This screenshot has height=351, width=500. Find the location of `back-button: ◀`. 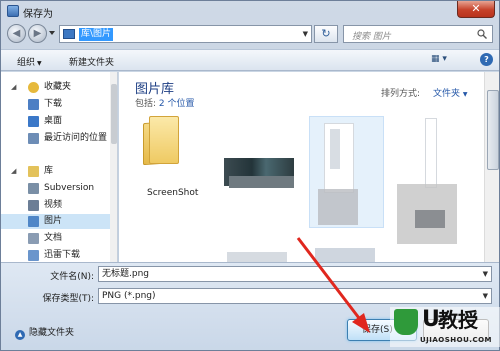

back-button: ◀ is located at coordinates (16, 33).